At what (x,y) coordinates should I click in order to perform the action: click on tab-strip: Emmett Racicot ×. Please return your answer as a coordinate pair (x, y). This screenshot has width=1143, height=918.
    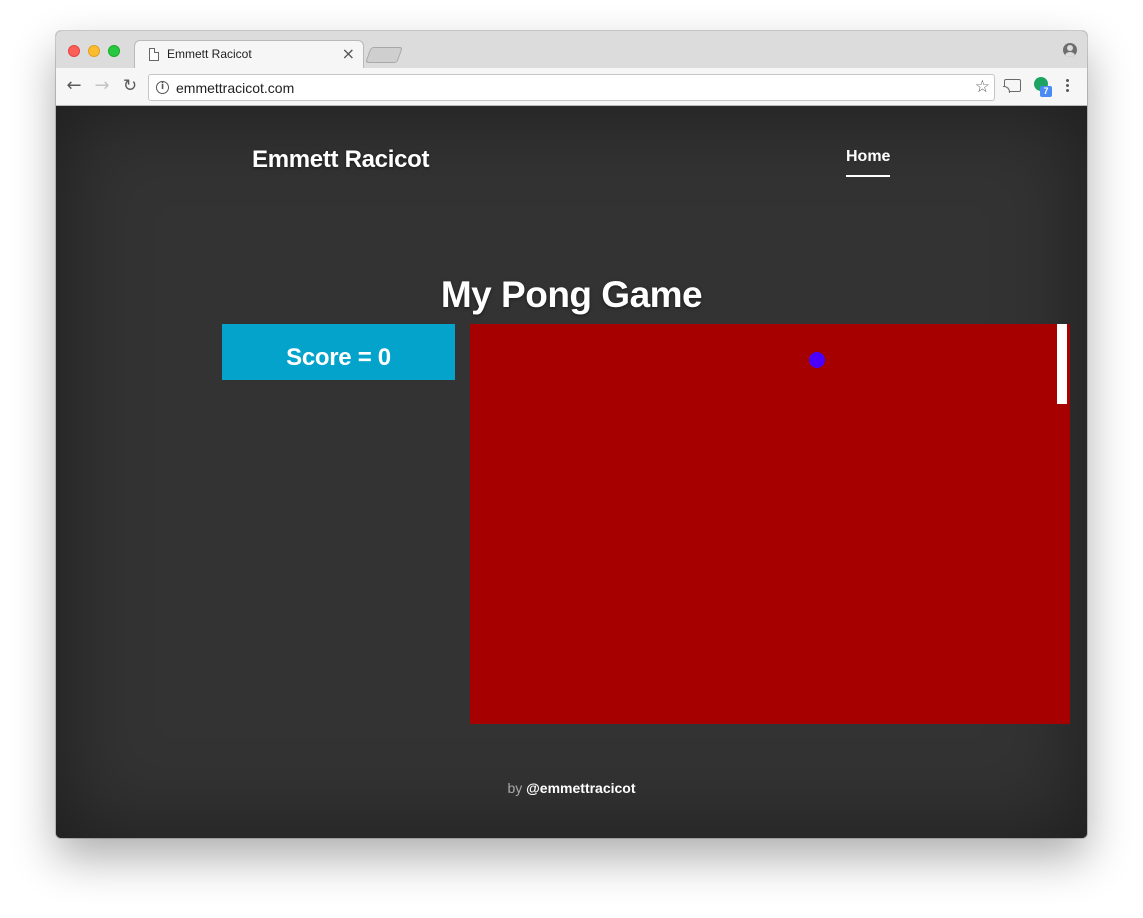
    Looking at the image, I should click on (571, 49).